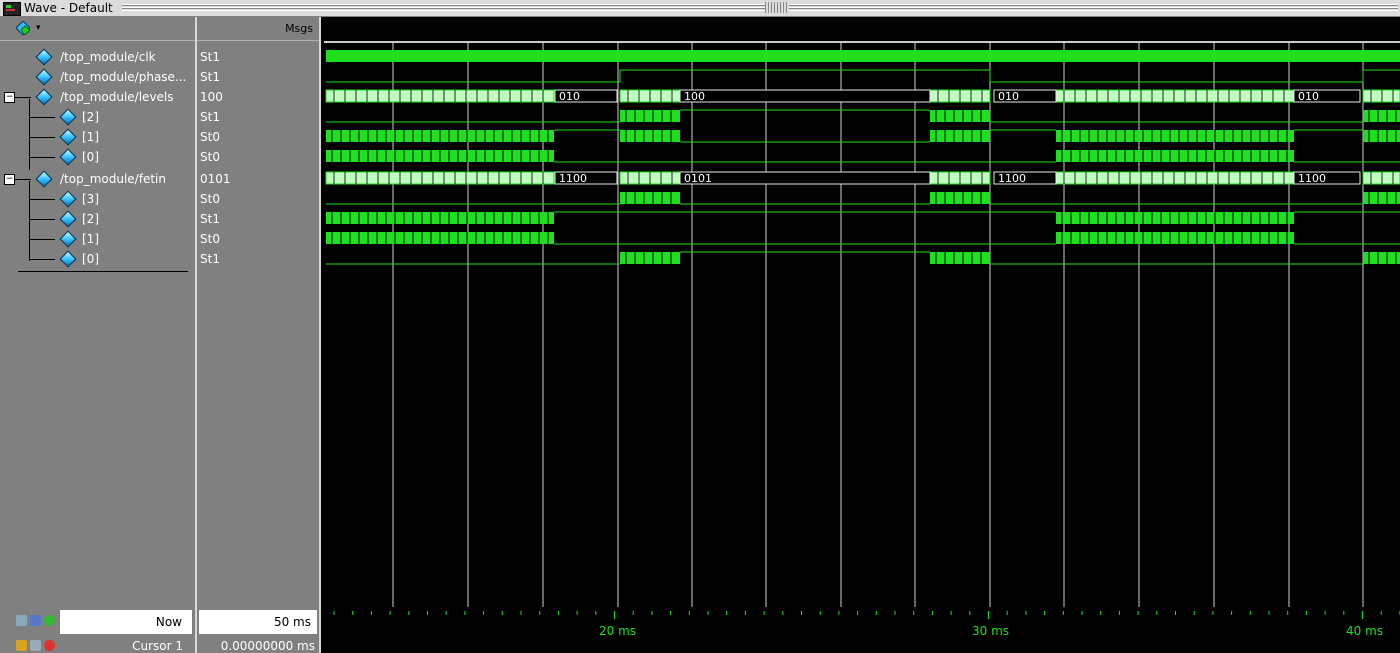 This screenshot has width=1400, height=653. What do you see at coordinates (12, 9) in the screenshot?
I see `wave-window-icon` at bounding box center [12, 9].